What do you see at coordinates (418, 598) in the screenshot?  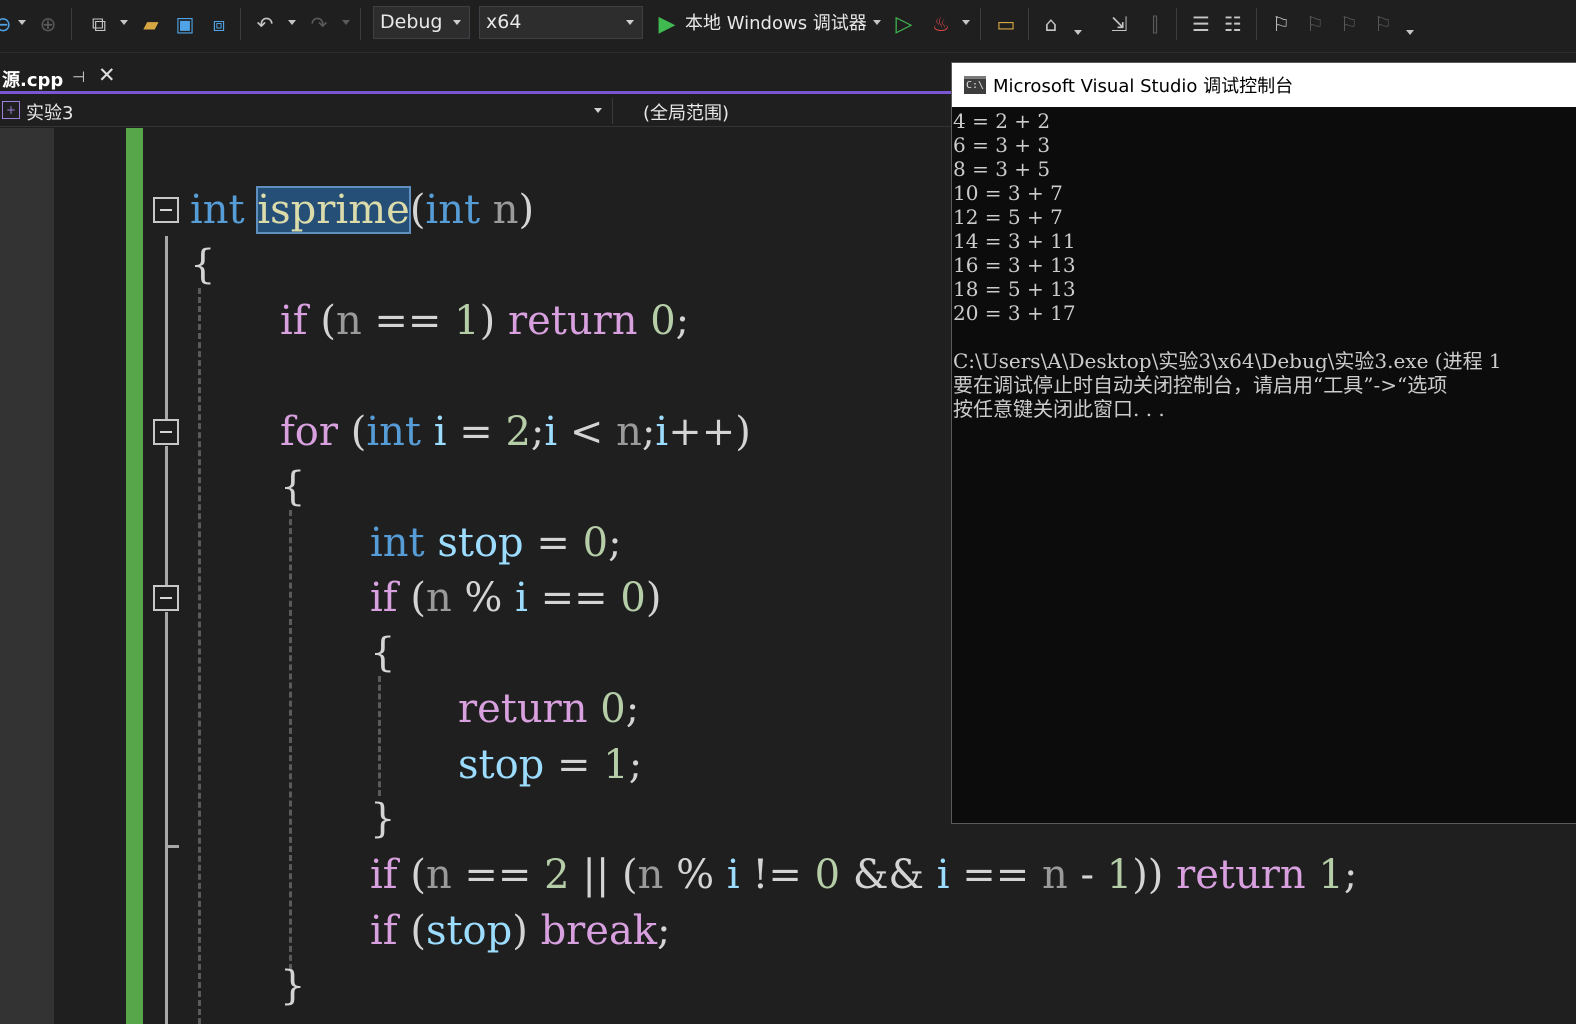 I see `code-token: (` at bounding box center [418, 598].